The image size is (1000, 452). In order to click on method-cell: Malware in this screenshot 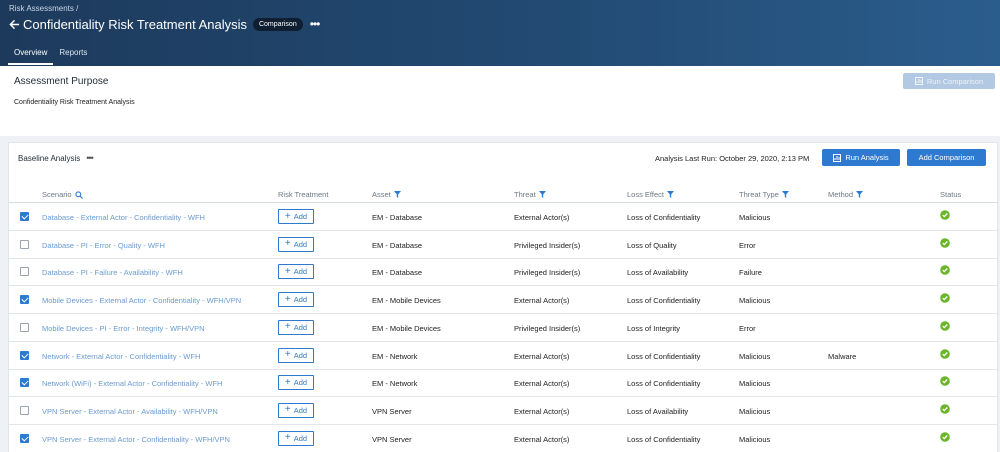, I will do `click(842, 356)`.